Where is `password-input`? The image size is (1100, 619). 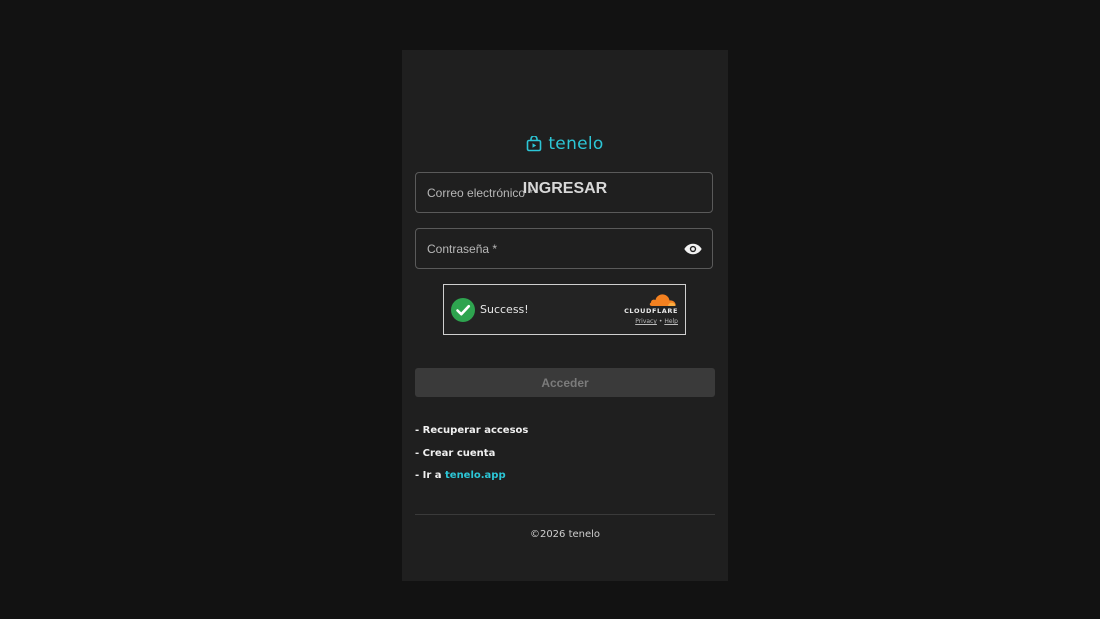
password-input is located at coordinates (564, 248).